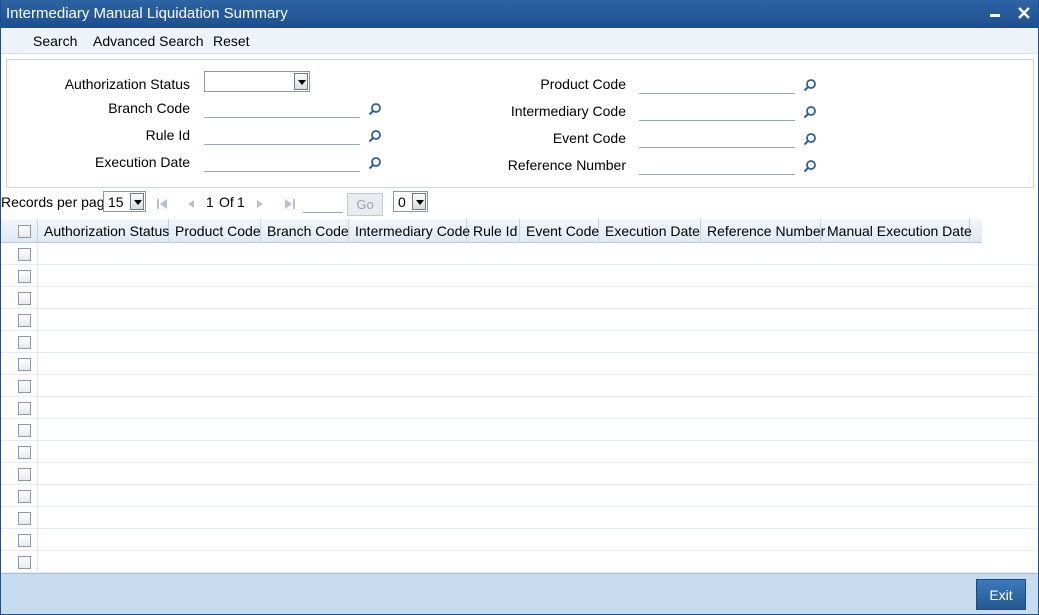 The height and width of the screenshot is (615, 1039). What do you see at coordinates (282, 107) in the screenshot?
I see `branch-code-input` at bounding box center [282, 107].